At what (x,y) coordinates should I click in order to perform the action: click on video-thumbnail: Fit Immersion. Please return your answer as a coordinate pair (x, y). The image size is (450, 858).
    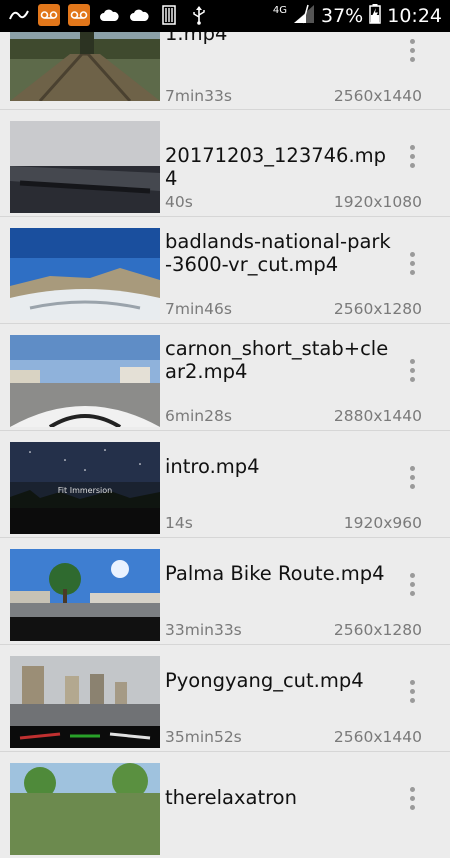
    Looking at the image, I should click on (85, 488).